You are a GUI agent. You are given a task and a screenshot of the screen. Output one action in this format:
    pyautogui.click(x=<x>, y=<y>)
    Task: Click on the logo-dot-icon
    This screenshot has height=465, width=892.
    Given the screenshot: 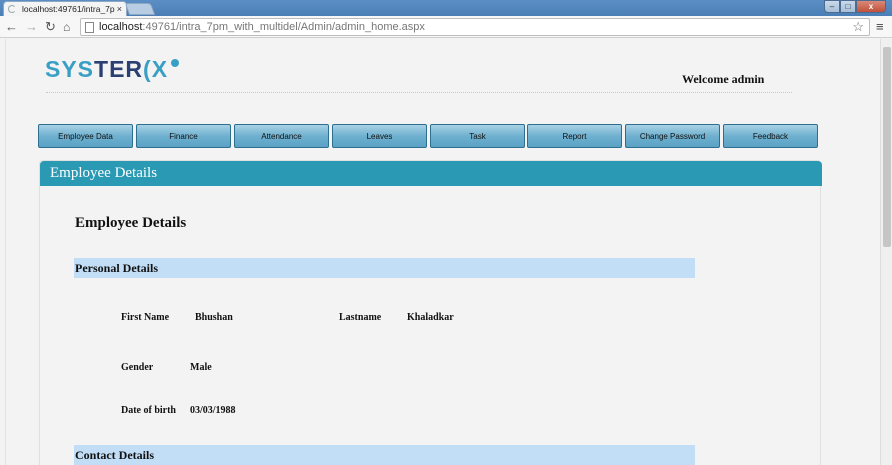 What is the action you would take?
    pyautogui.click(x=175, y=63)
    